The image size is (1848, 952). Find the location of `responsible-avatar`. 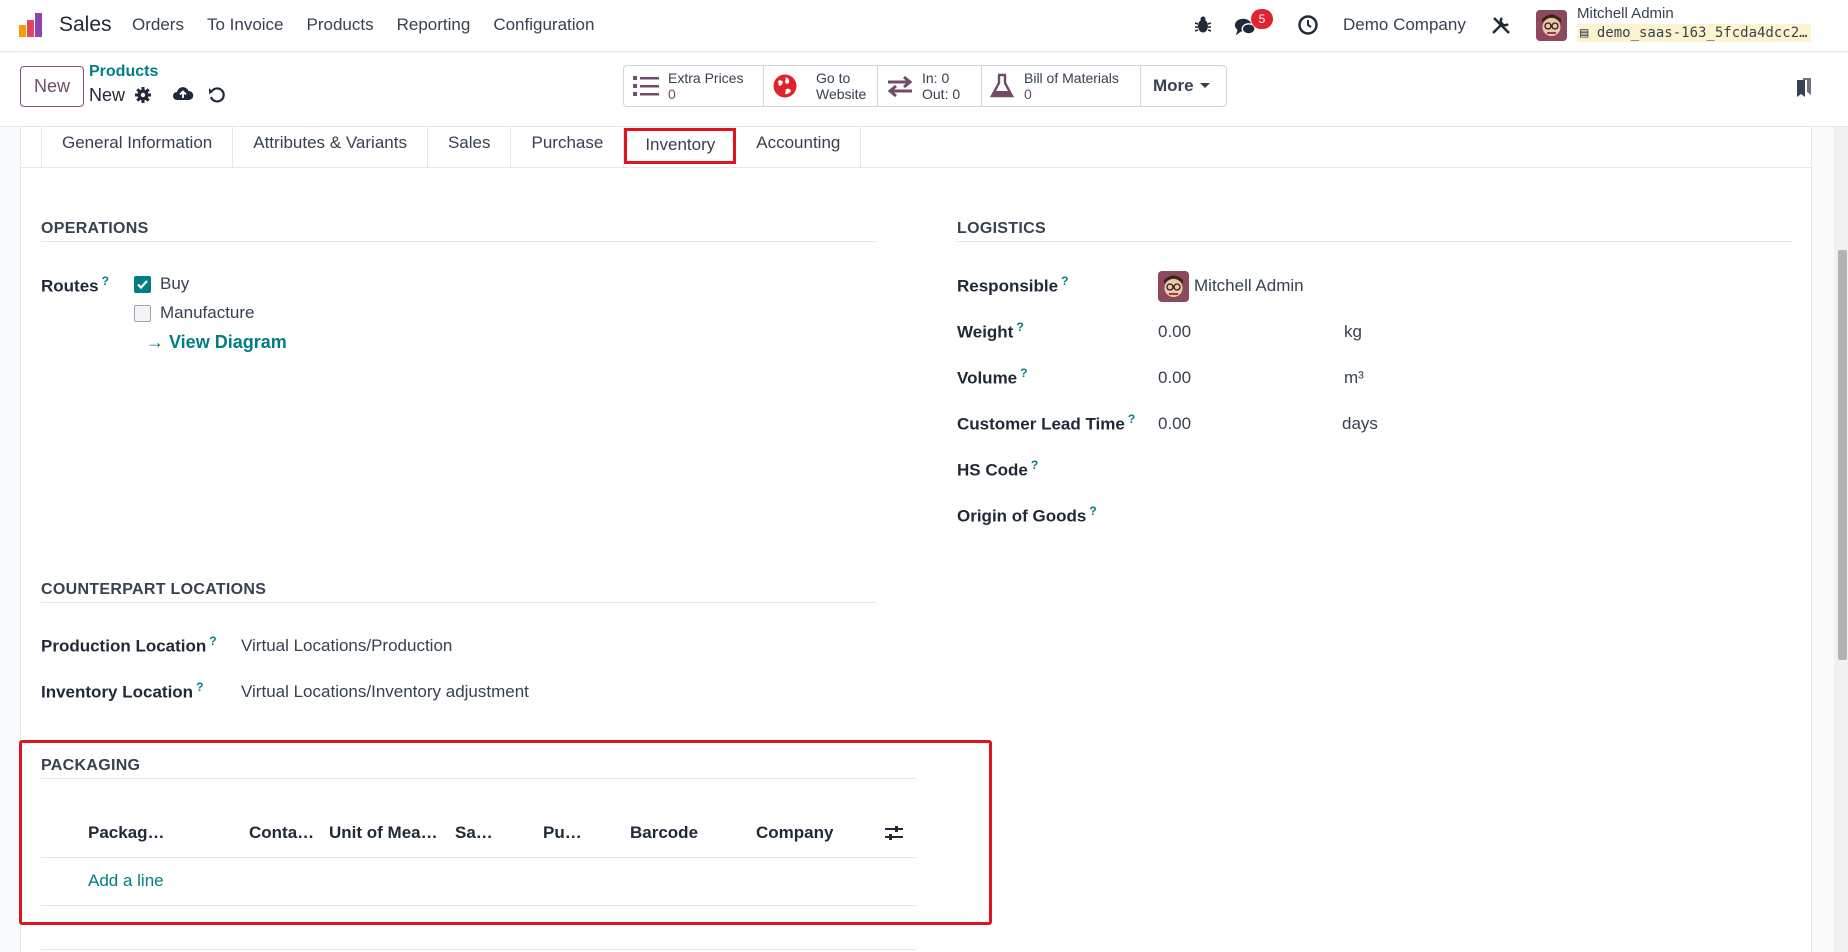

responsible-avatar is located at coordinates (1173, 286).